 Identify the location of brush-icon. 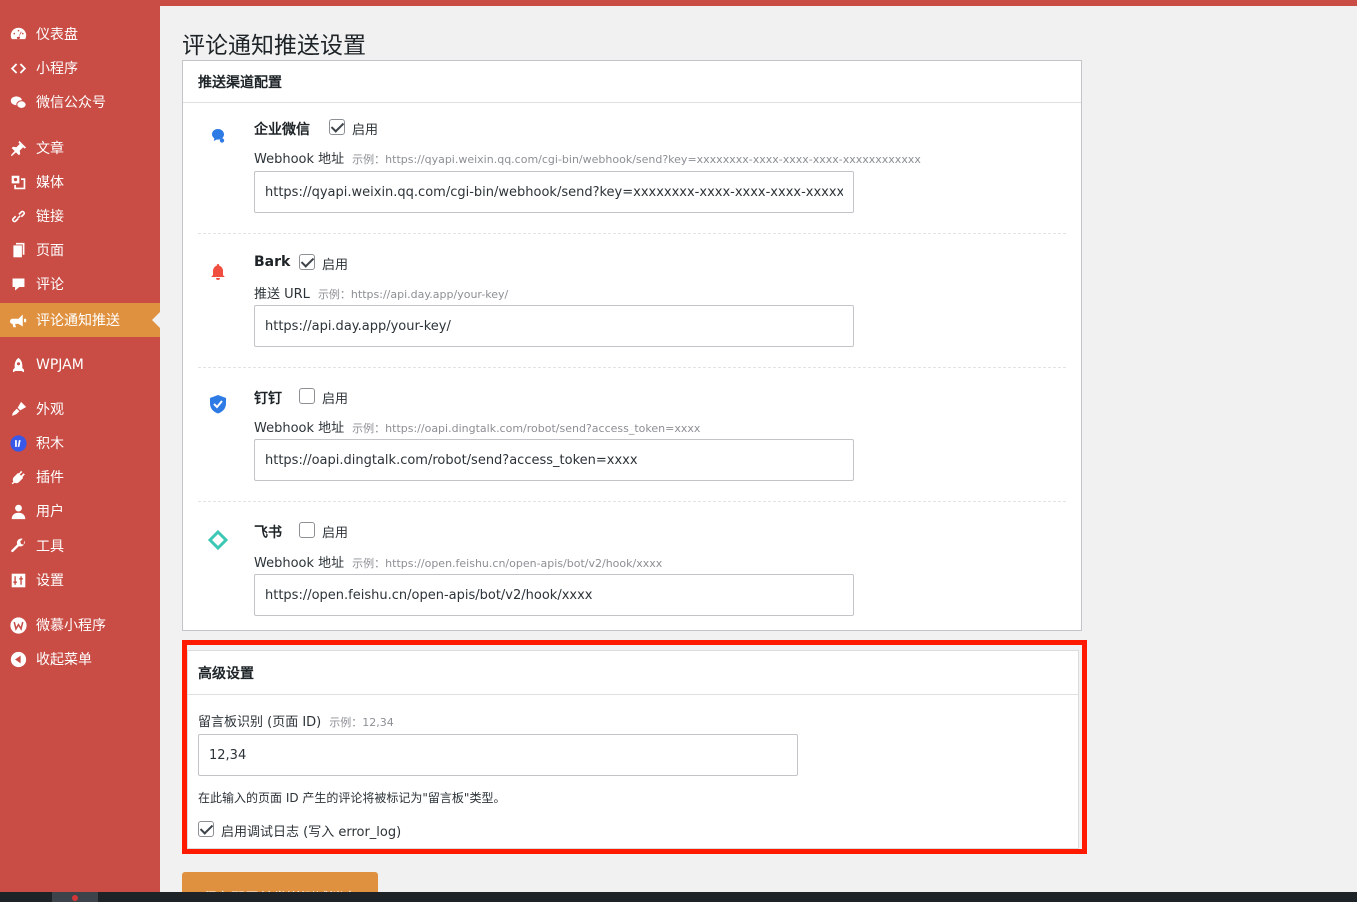
(18, 409).